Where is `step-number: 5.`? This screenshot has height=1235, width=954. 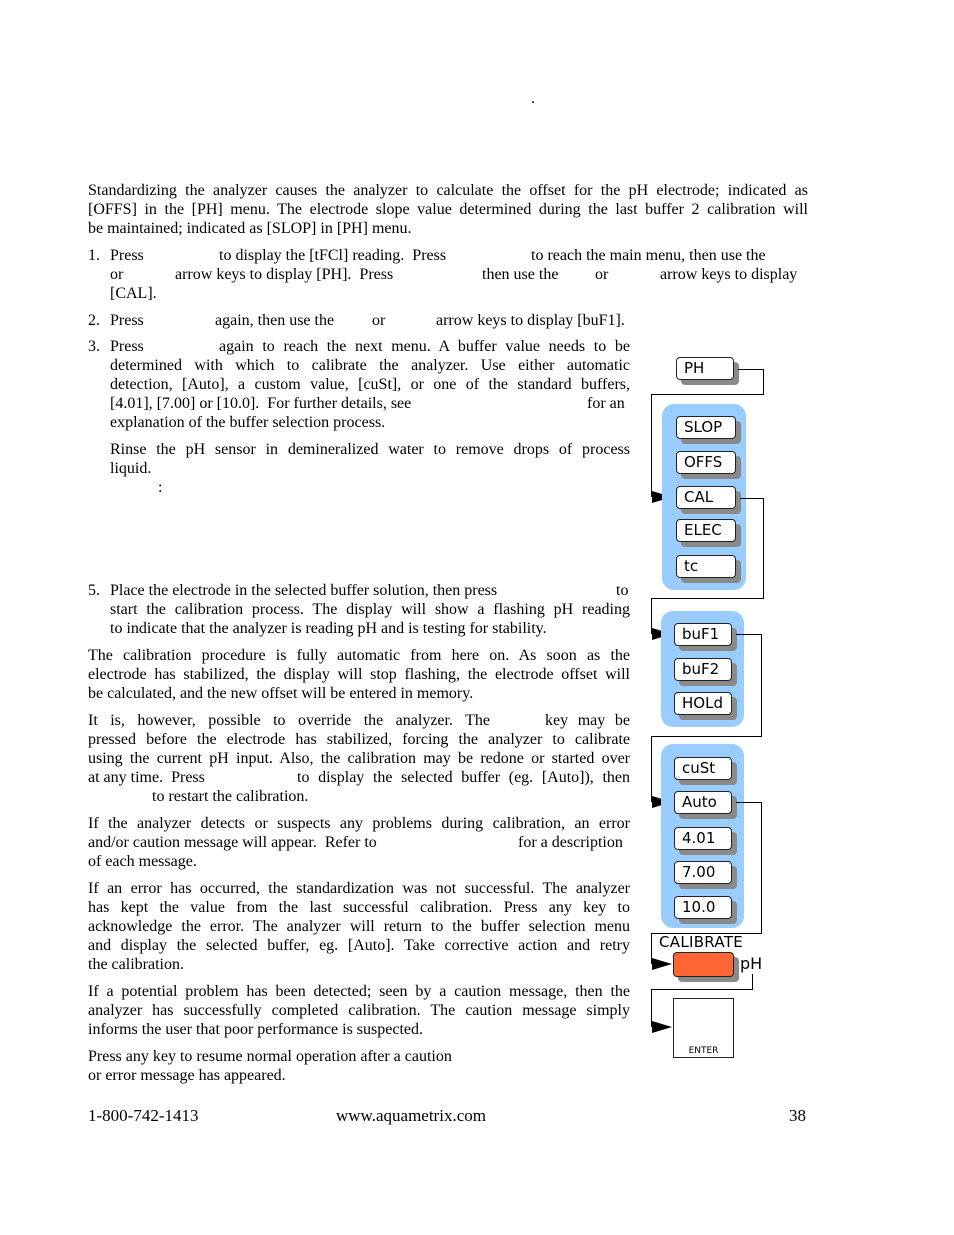
step-number: 5. is located at coordinates (94, 590).